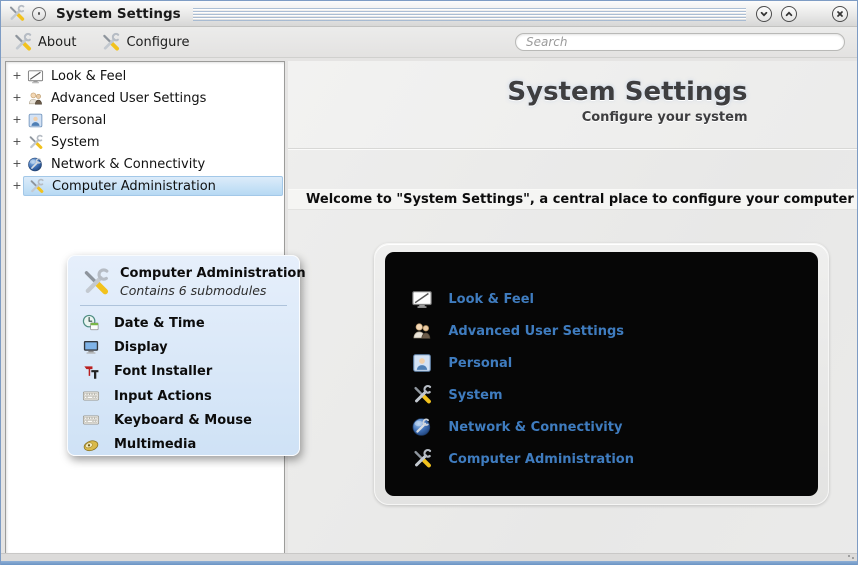  What do you see at coordinates (193, 290) in the screenshot?
I see `popup-subtitle: Contains 6 submodules` at bounding box center [193, 290].